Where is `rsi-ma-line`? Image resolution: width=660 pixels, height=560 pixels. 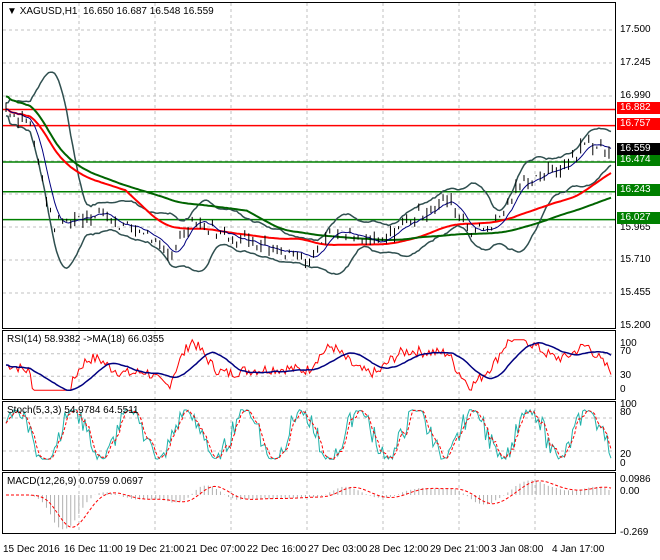 rsi-ma-line is located at coordinates (308, 366).